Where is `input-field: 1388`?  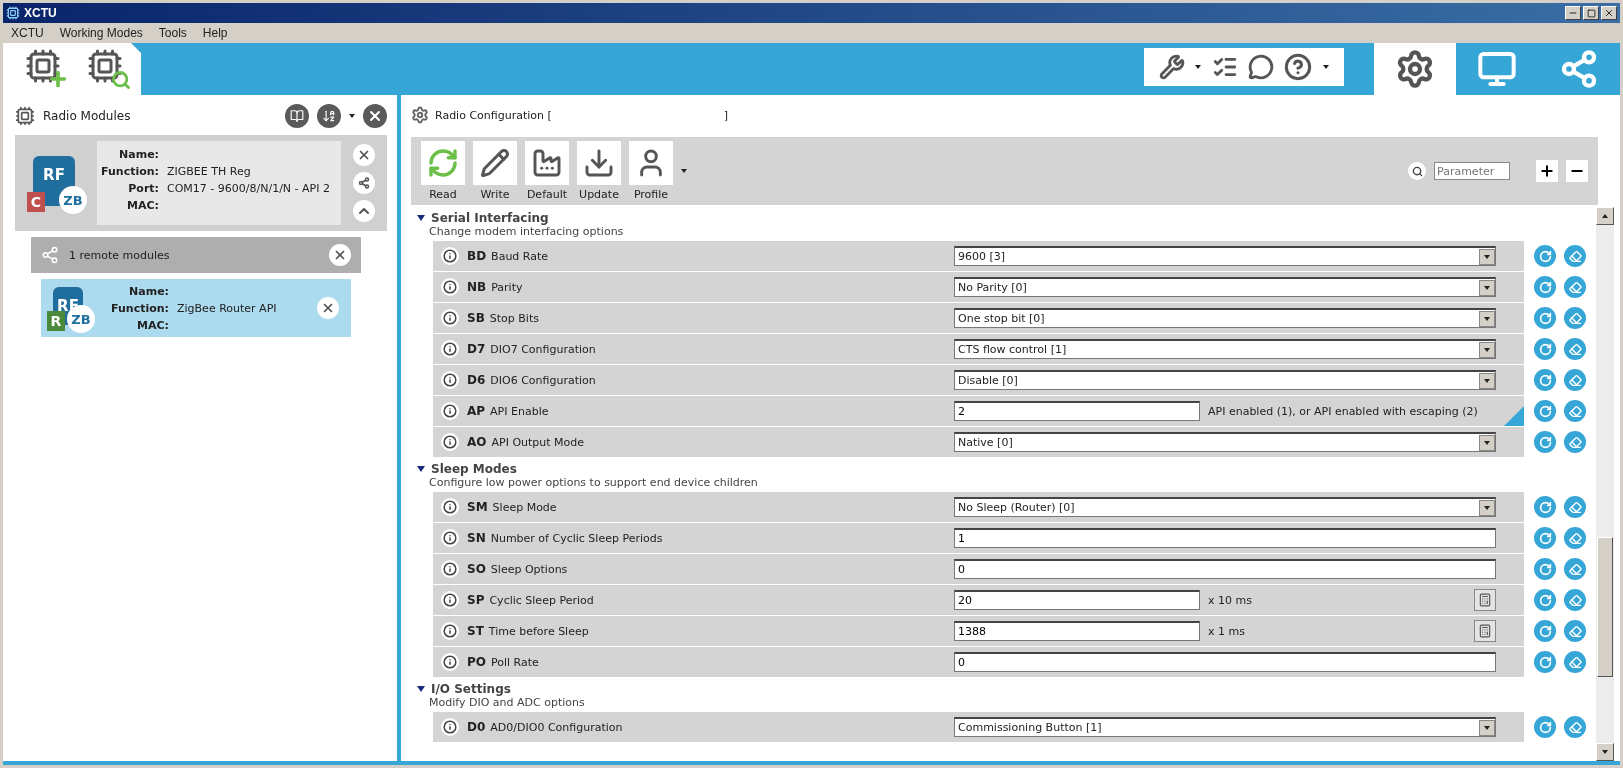
input-field: 1388 is located at coordinates (1077, 631).